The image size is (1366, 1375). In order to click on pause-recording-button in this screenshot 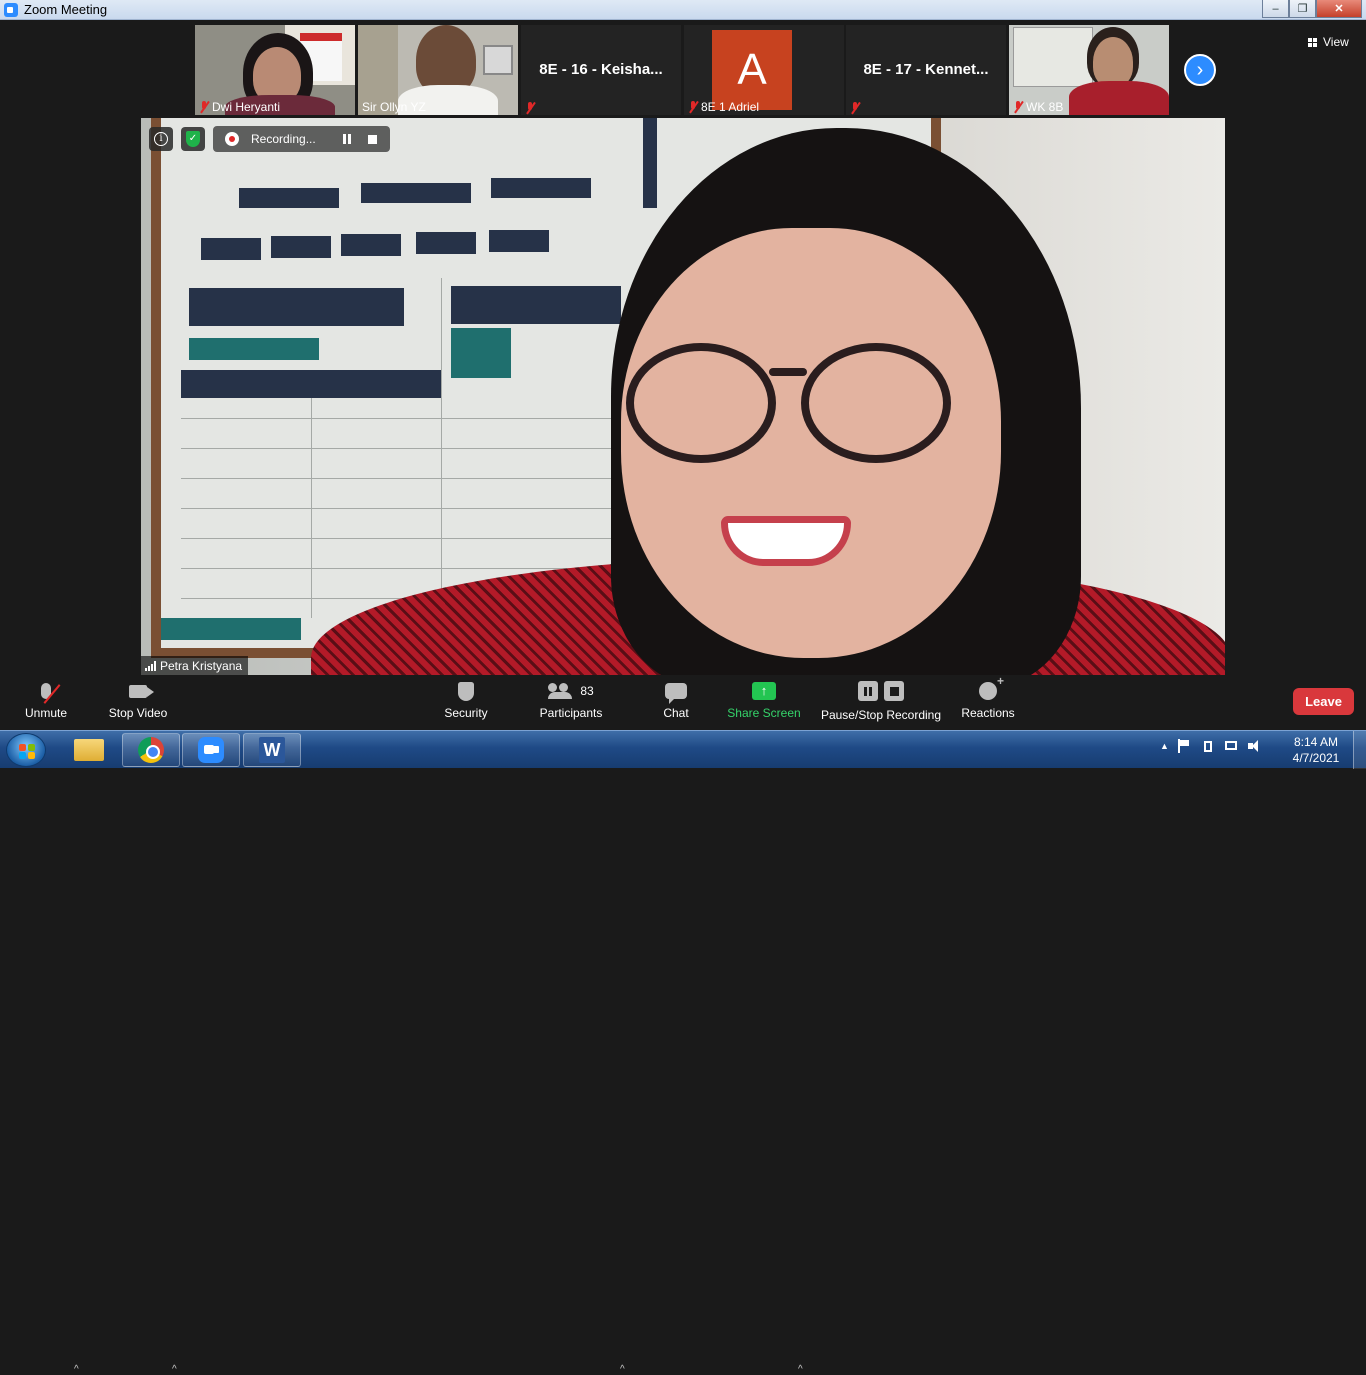, I will do `click(348, 139)`.